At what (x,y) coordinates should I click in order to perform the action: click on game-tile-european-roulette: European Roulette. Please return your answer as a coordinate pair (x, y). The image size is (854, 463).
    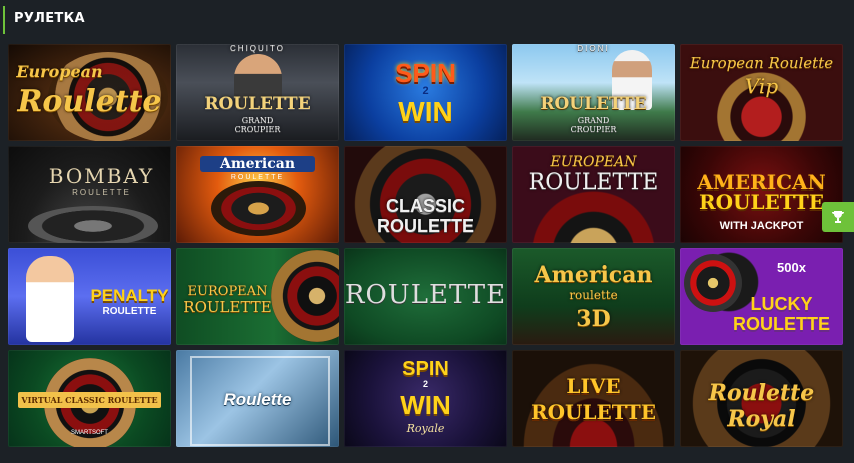
    Looking at the image, I should click on (89, 92).